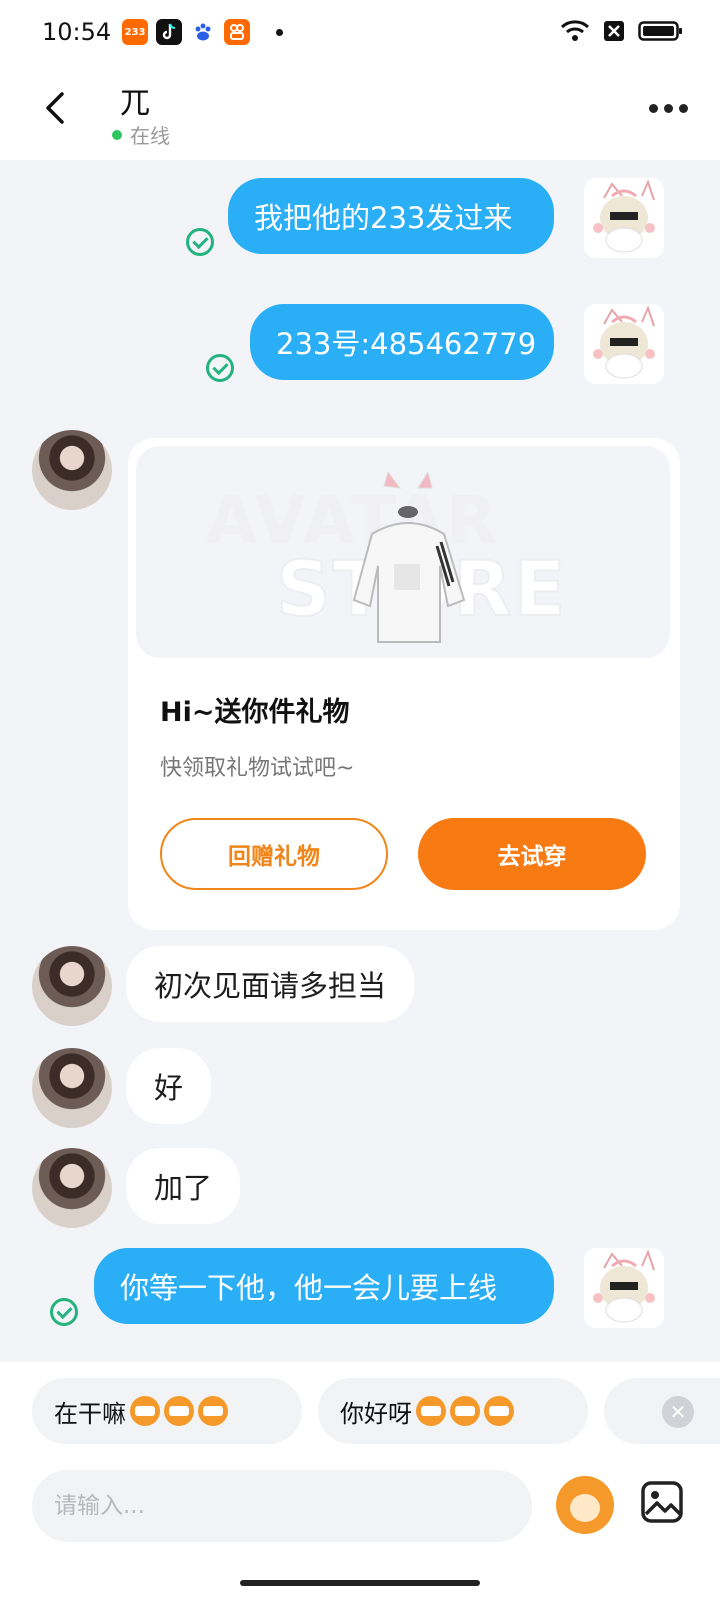 The image size is (720, 1600). I want to click on notification-dot, so click(279, 32).